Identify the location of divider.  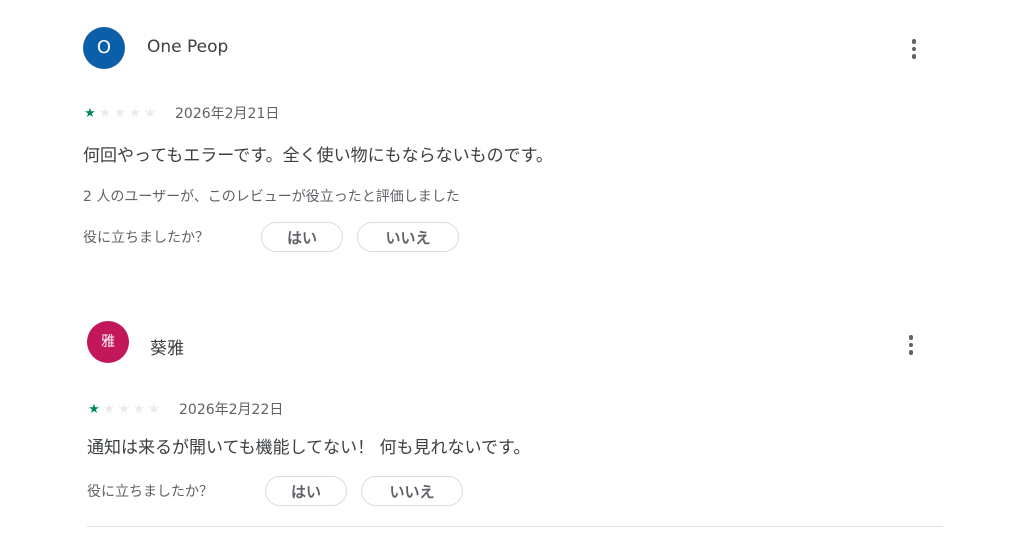
(515, 526).